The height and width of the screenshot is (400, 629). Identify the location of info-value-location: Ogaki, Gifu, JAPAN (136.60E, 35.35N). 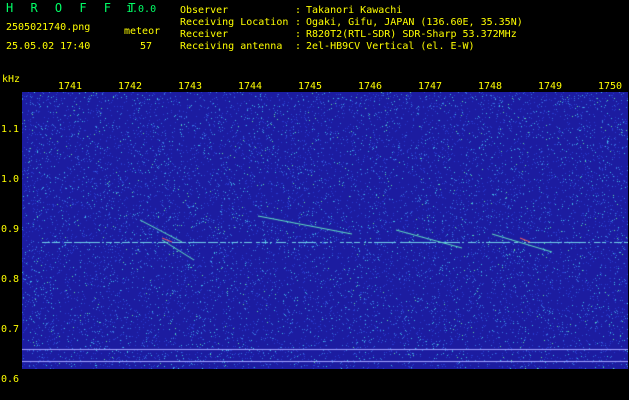
(414, 22).